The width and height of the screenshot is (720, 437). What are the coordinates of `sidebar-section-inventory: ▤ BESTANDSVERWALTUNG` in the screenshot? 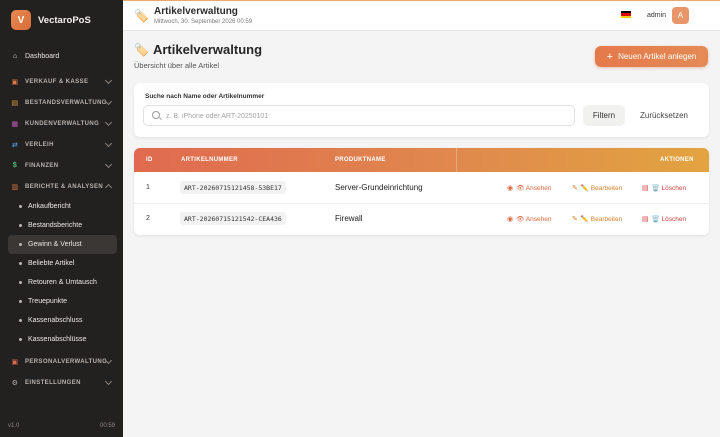 It's located at (61, 102).